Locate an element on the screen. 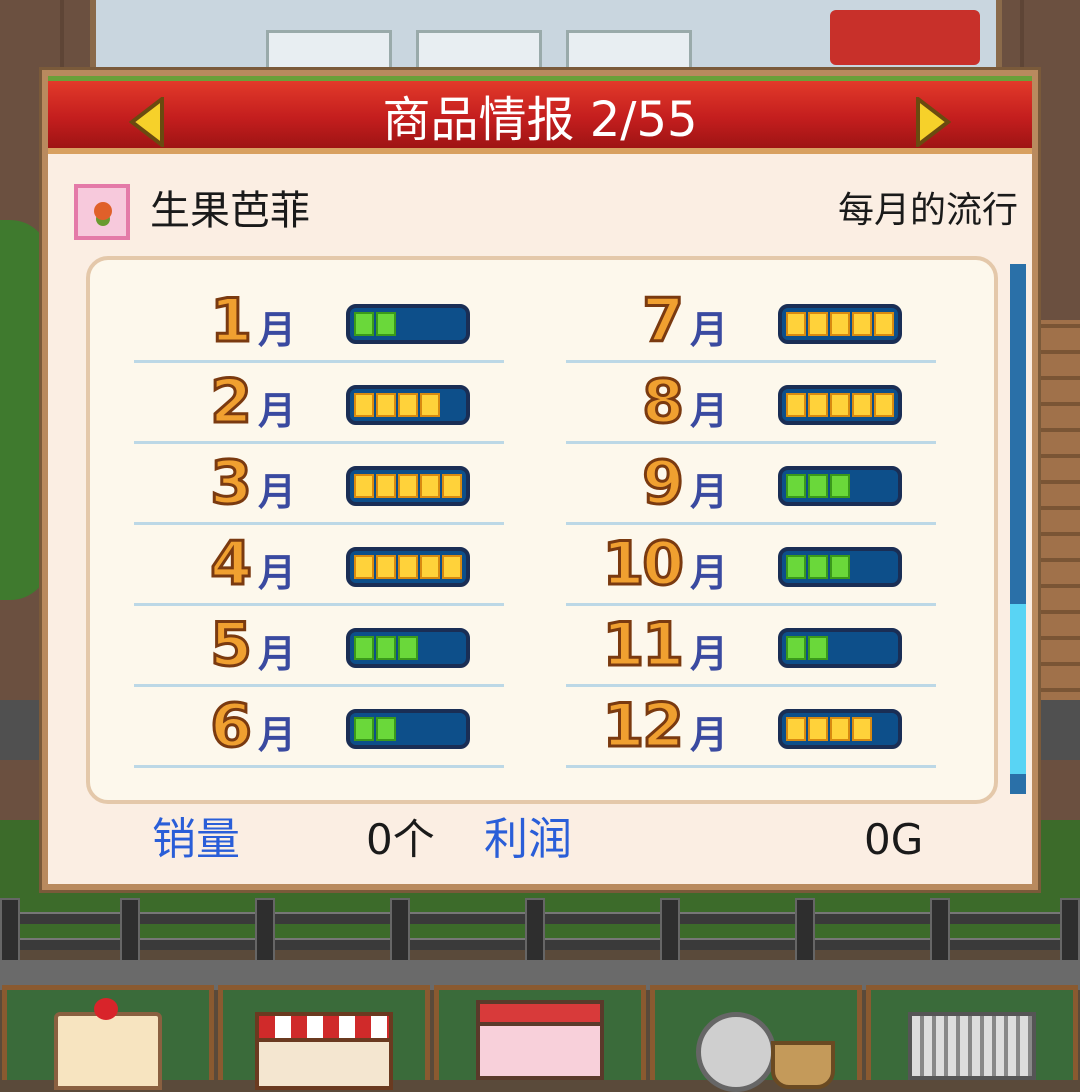 This screenshot has width=1080, height=1092. product-header: 生果芭菲 每月的流行 is located at coordinates (543, 210).